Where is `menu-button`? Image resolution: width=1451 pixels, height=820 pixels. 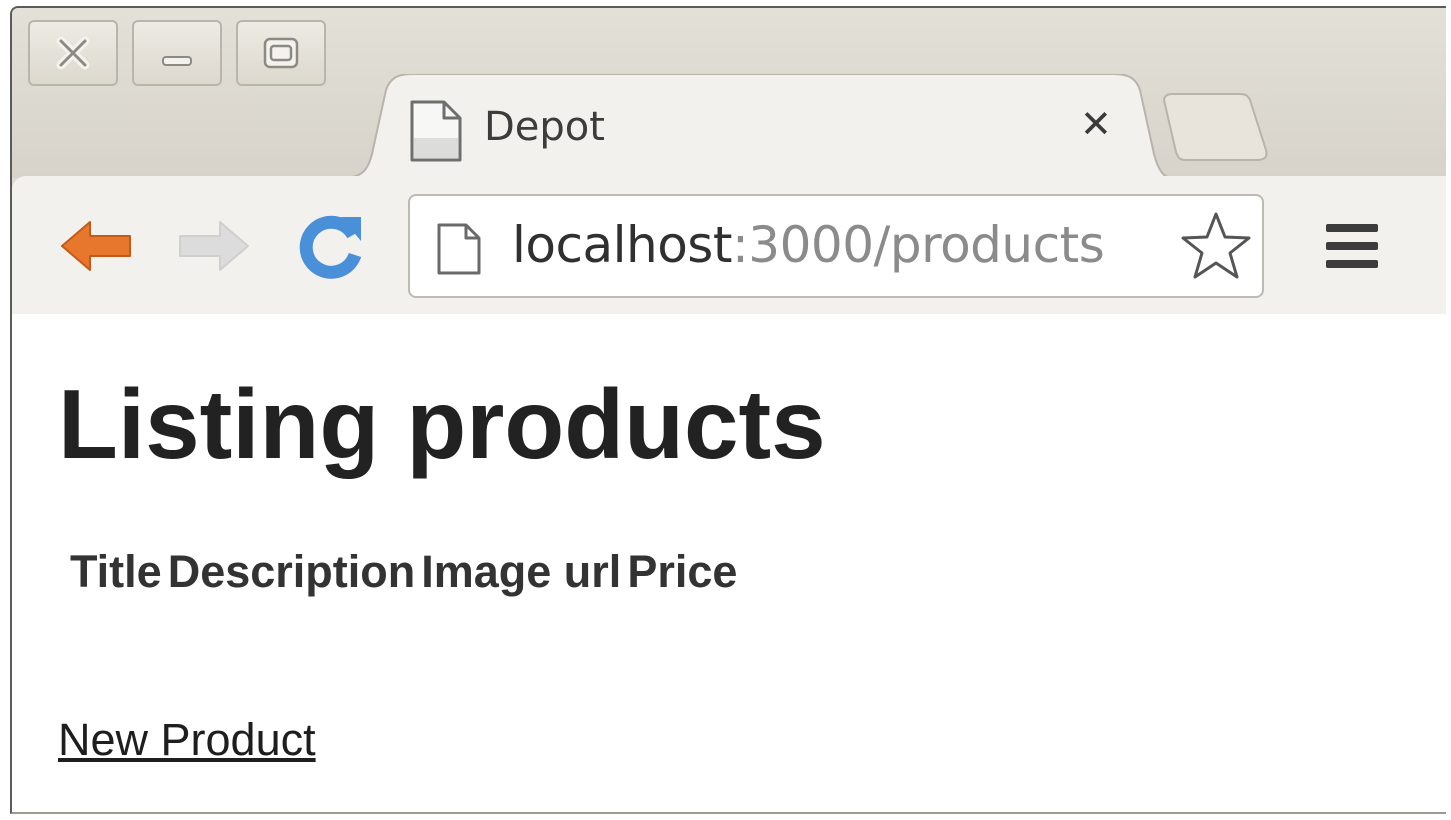 menu-button is located at coordinates (1352, 246).